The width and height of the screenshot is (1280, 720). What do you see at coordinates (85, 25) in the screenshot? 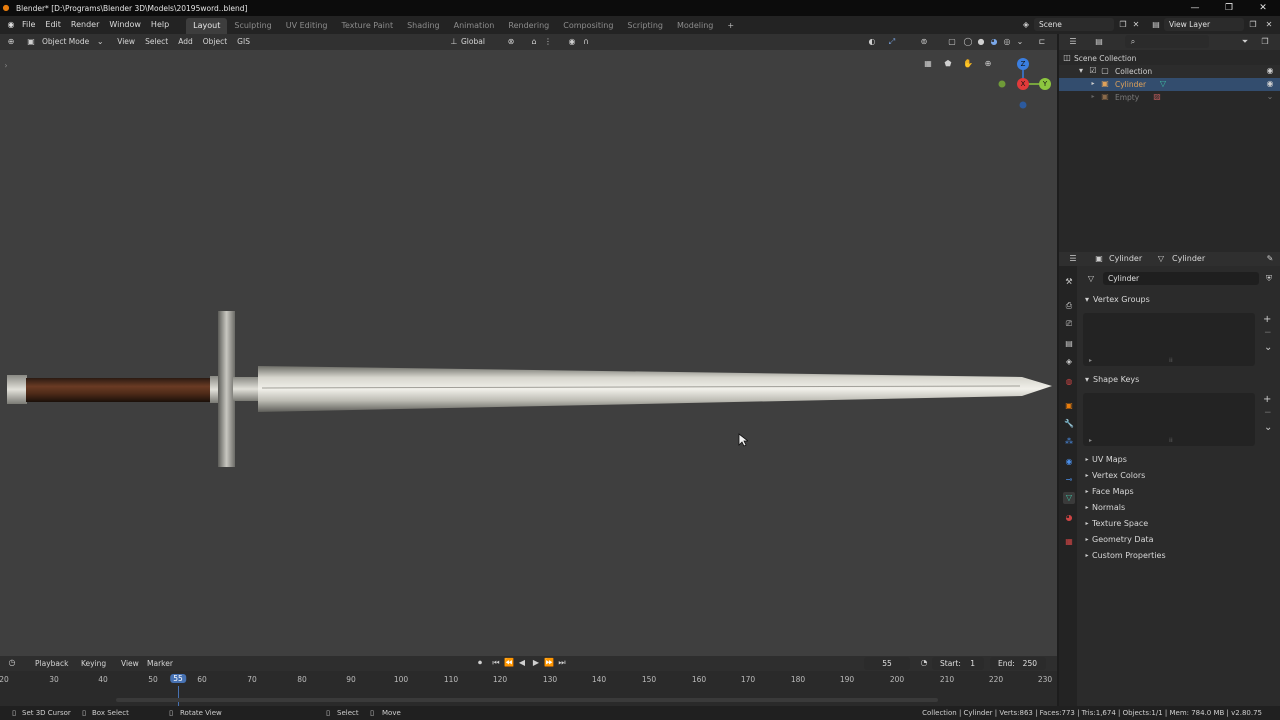
I see `menu-render: Render` at bounding box center [85, 25].